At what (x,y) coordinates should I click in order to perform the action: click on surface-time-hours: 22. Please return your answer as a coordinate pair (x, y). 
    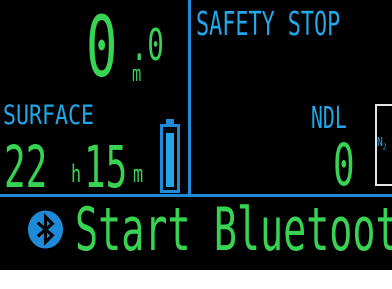
    Looking at the image, I should click on (26, 167).